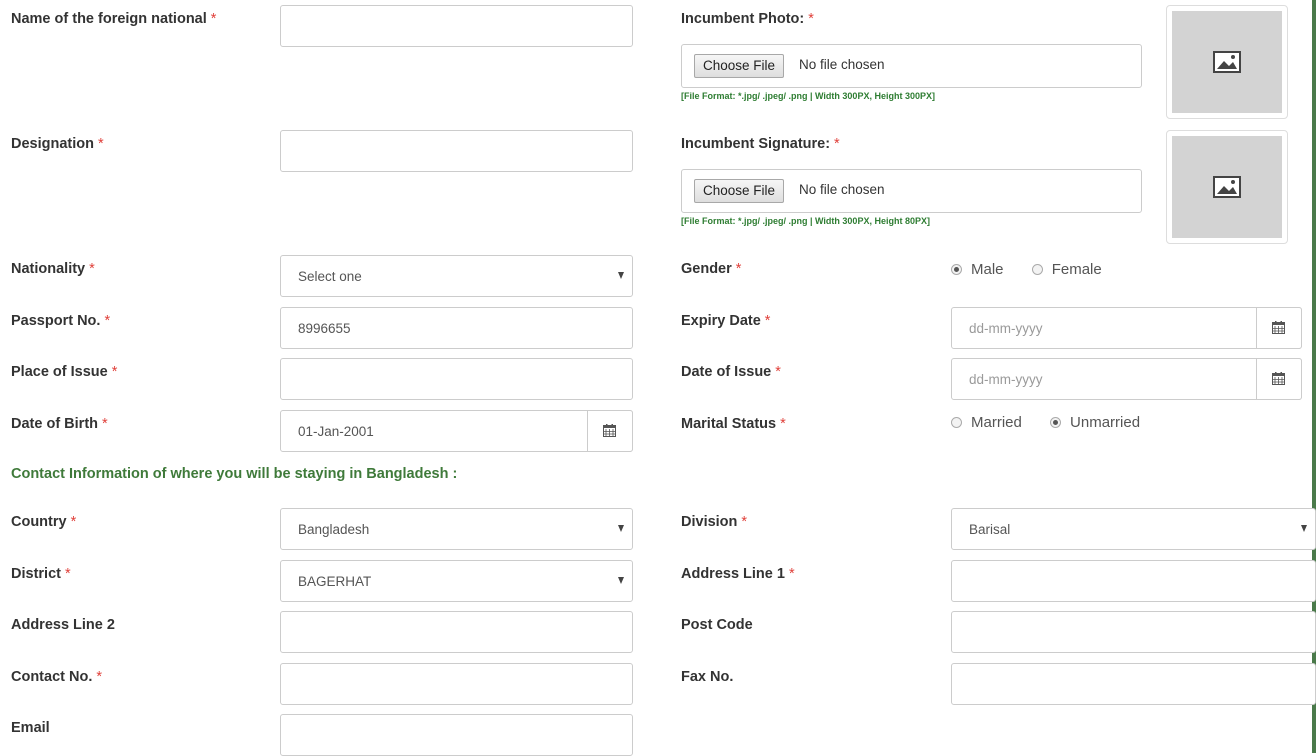 The image size is (1316, 756). What do you see at coordinates (714, 522) in the screenshot?
I see `division-label: Division *` at bounding box center [714, 522].